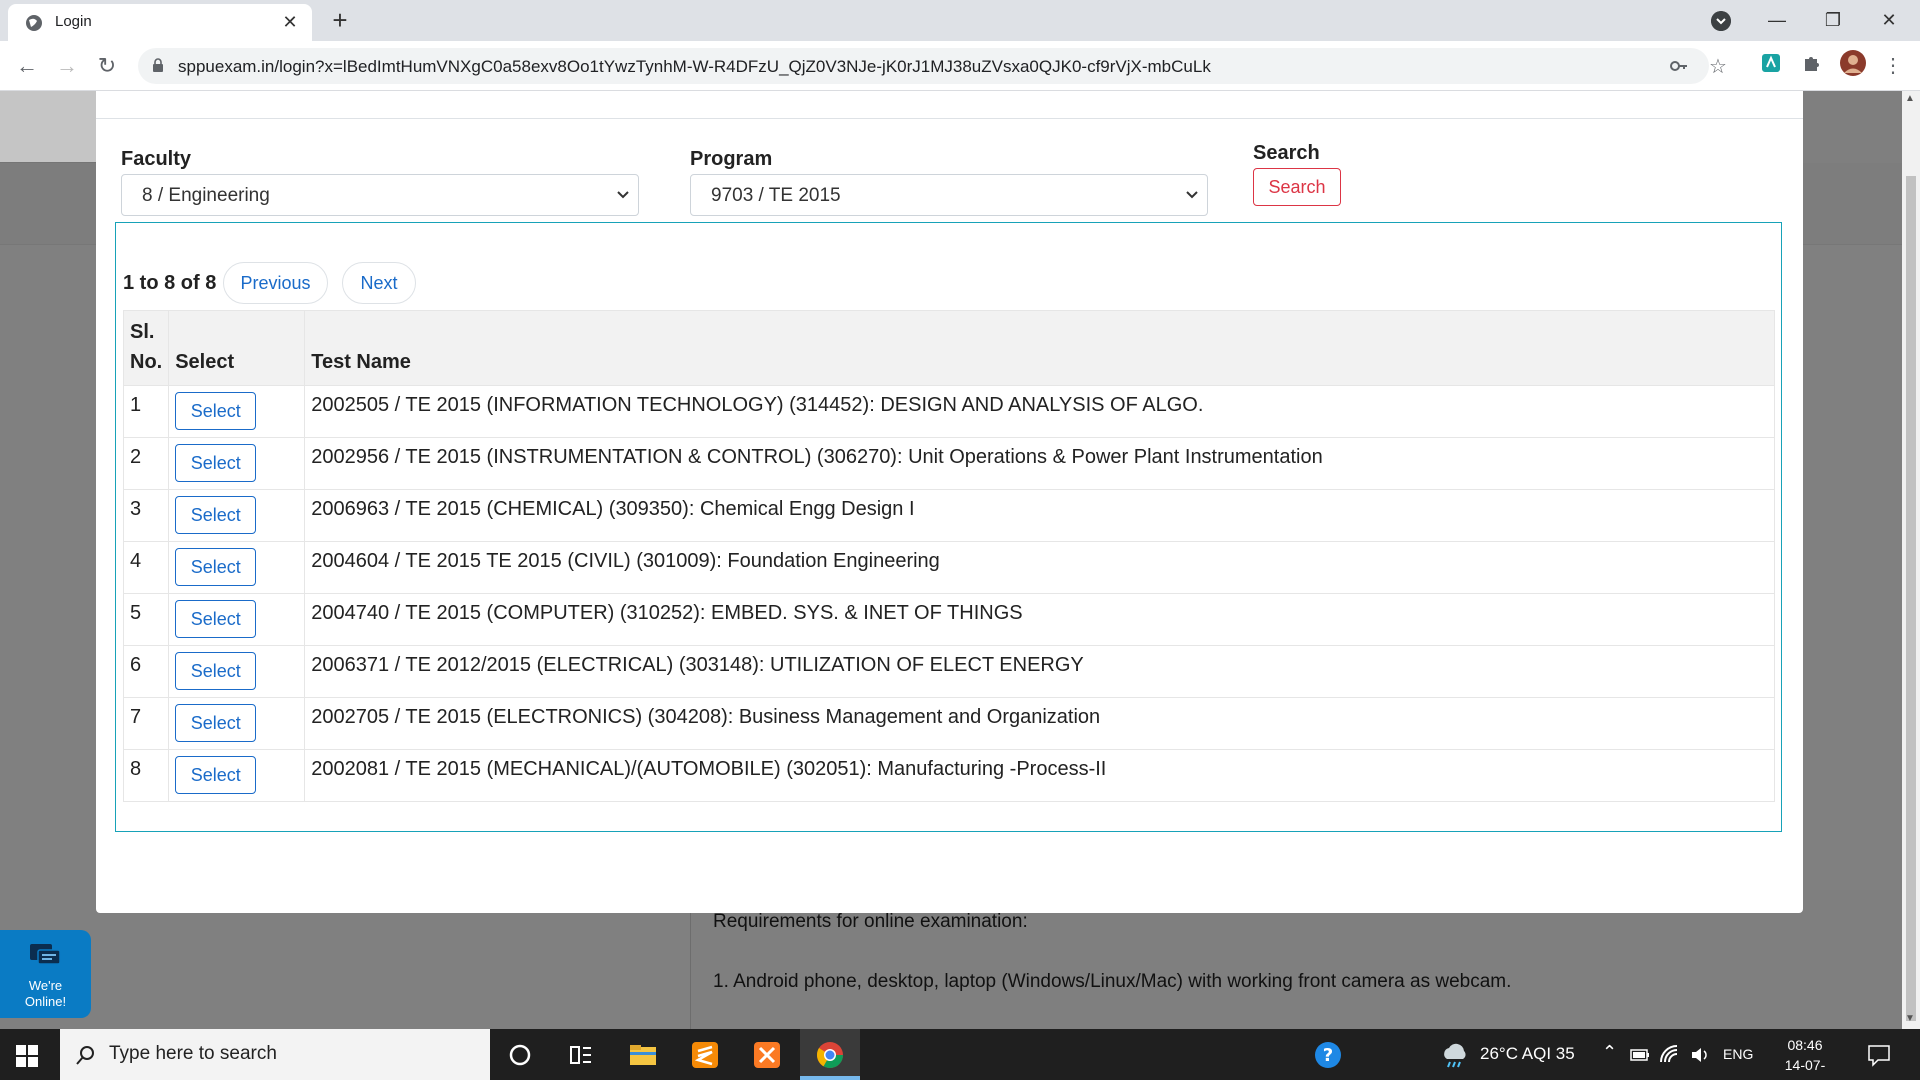 The image size is (1920, 1080). Describe the element at coordinates (1910, 98) in the screenshot. I see `scroll-up-icon: ▲` at that location.